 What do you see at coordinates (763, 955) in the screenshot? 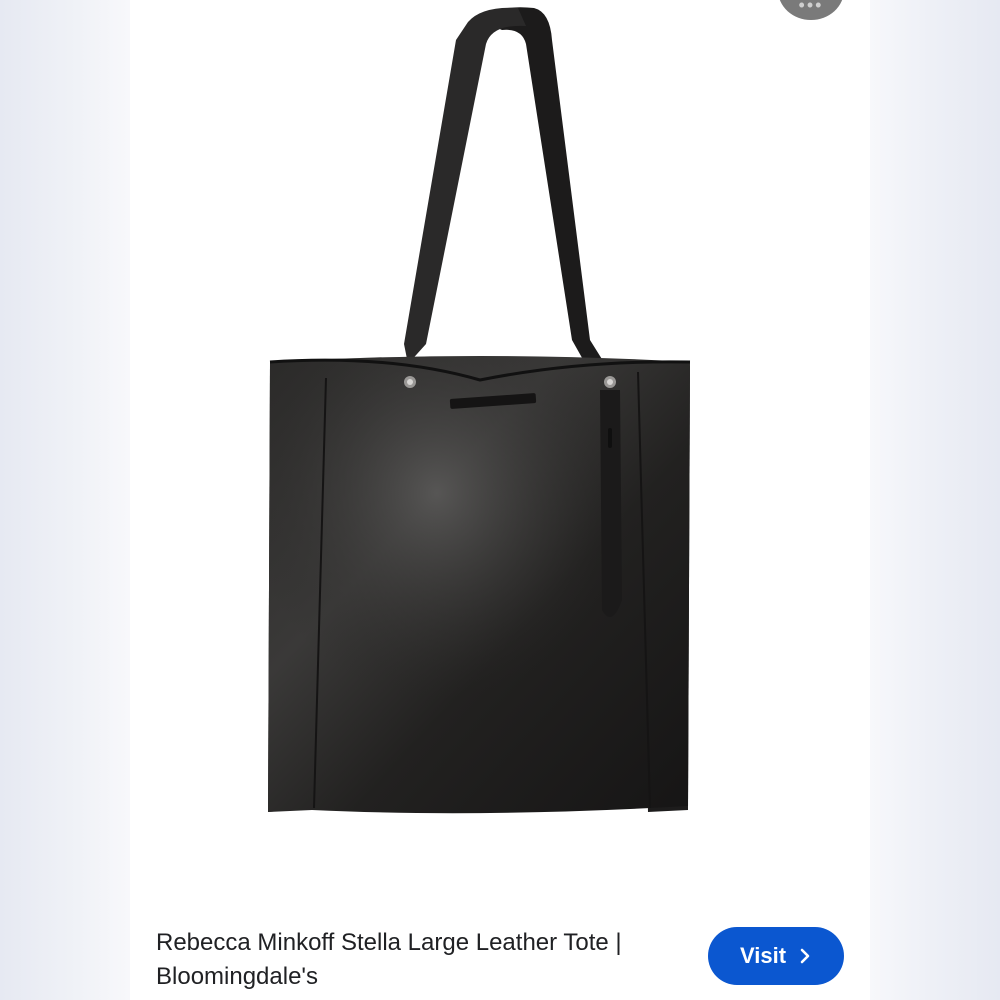
I see `visit-label: Visit` at bounding box center [763, 955].